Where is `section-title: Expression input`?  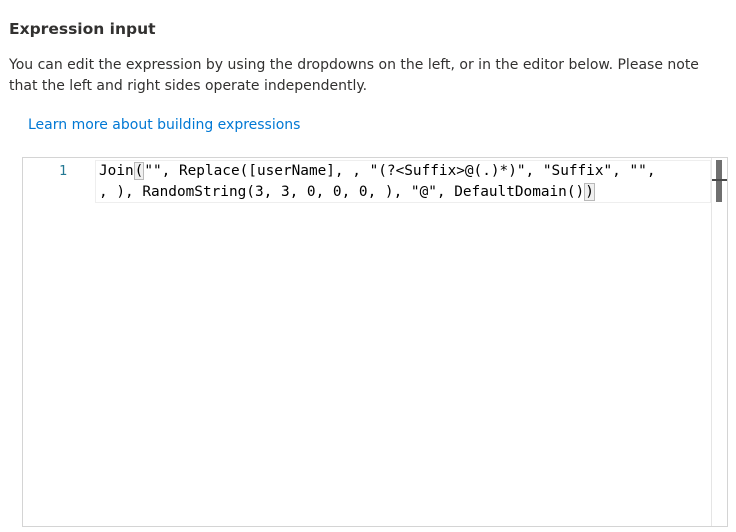
section-title: Expression input is located at coordinates (82, 29).